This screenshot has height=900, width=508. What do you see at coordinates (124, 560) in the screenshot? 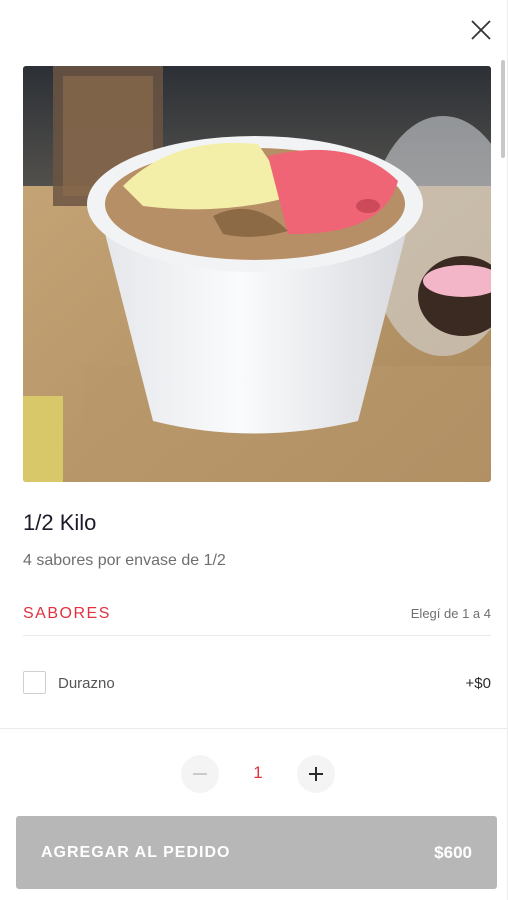
I see `product-description: 4 sabores por envase de 1/2` at bounding box center [124, 560].